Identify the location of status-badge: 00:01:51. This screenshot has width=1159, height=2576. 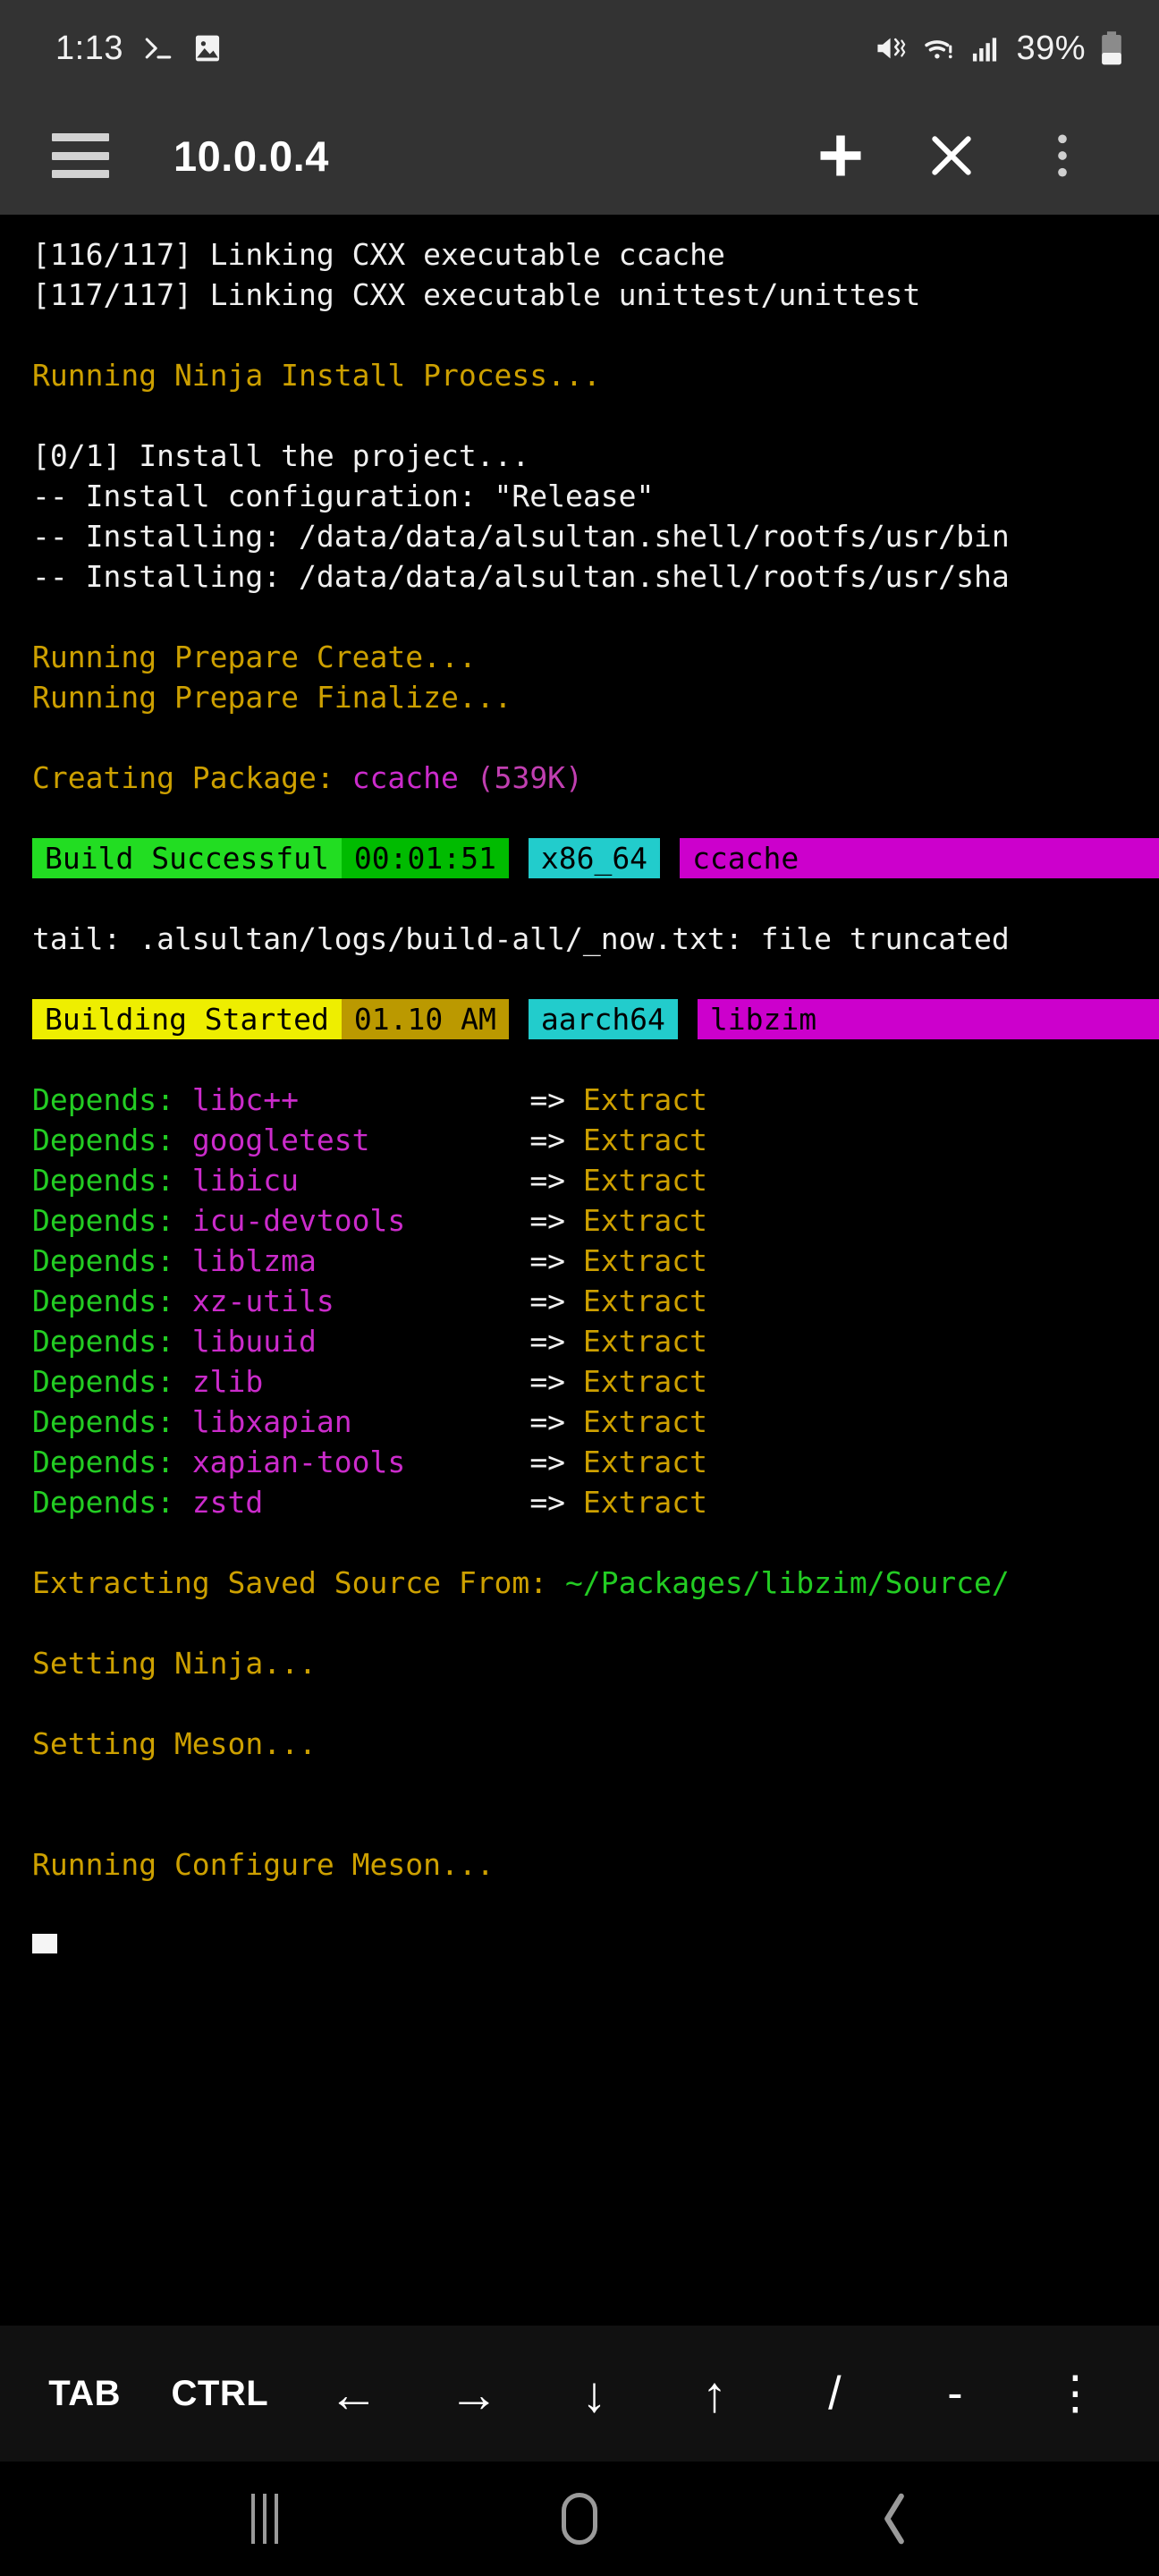
(425, 858).